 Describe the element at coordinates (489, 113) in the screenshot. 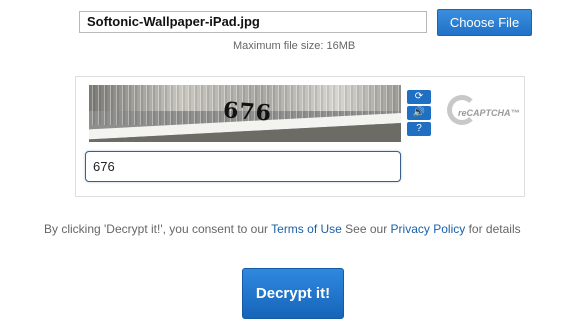

I see `recaptcha-logo-text: reCAPTCHA™` at that location.